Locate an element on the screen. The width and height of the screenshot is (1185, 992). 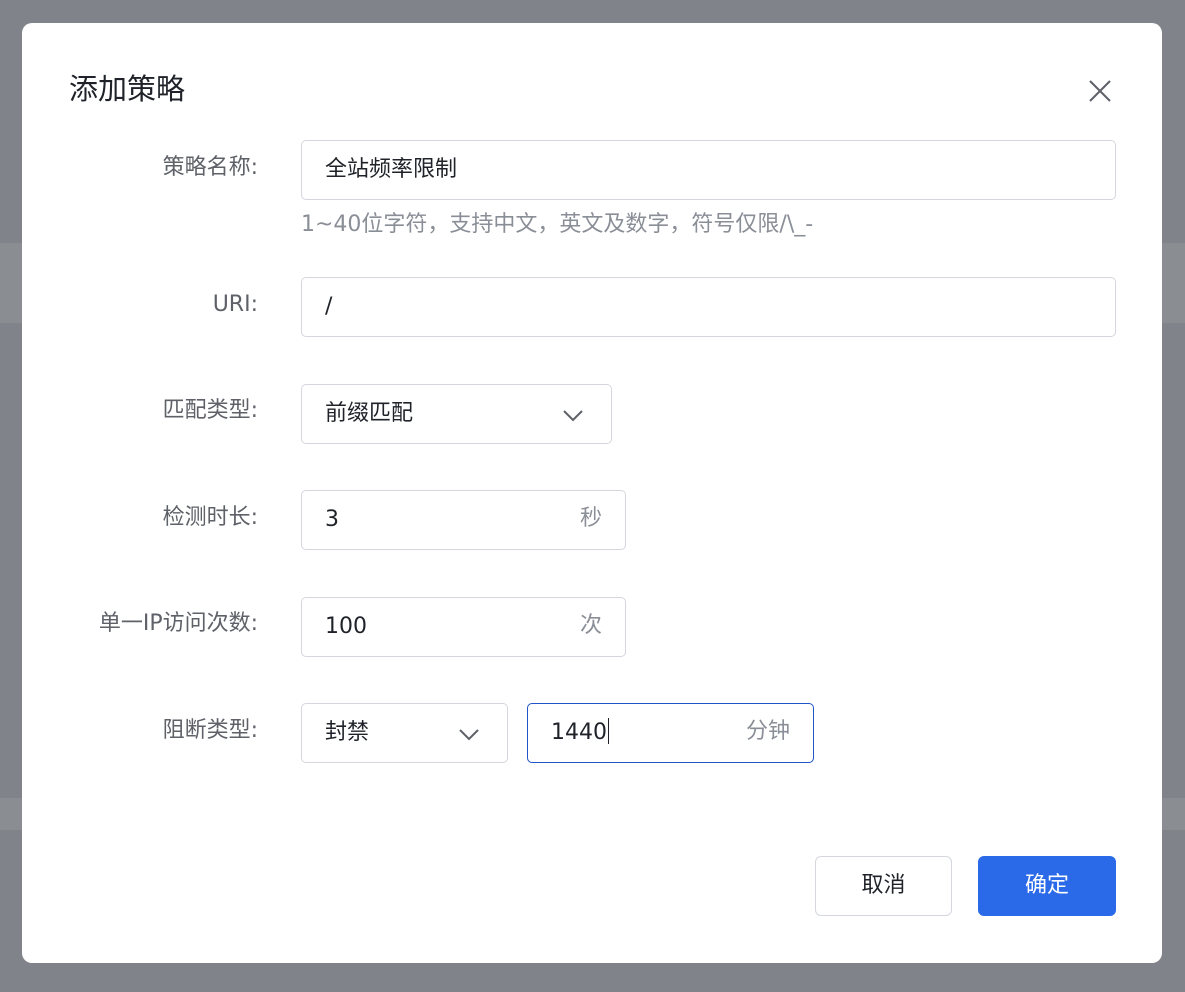
policy-name-value: 全站频率限制 is located at coordinates (391, 169).